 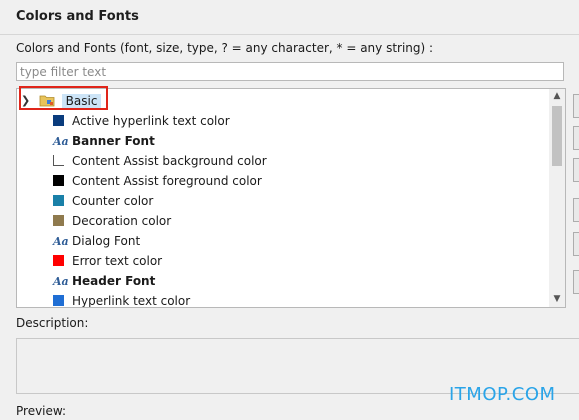 I want to click on scroll-thumb, so click(x=557, y=136).